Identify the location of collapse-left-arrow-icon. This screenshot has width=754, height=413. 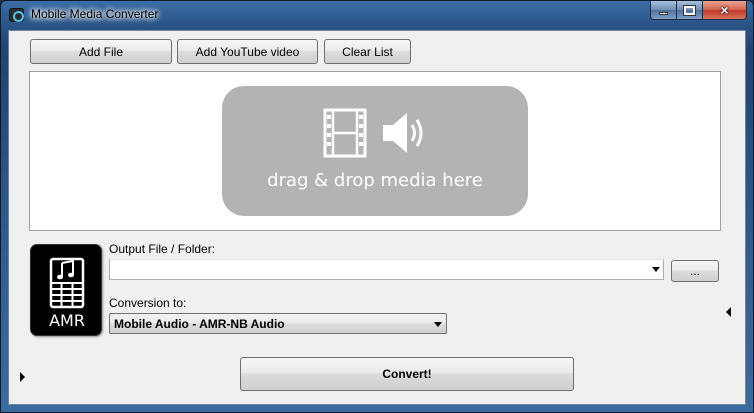
(728, 312).